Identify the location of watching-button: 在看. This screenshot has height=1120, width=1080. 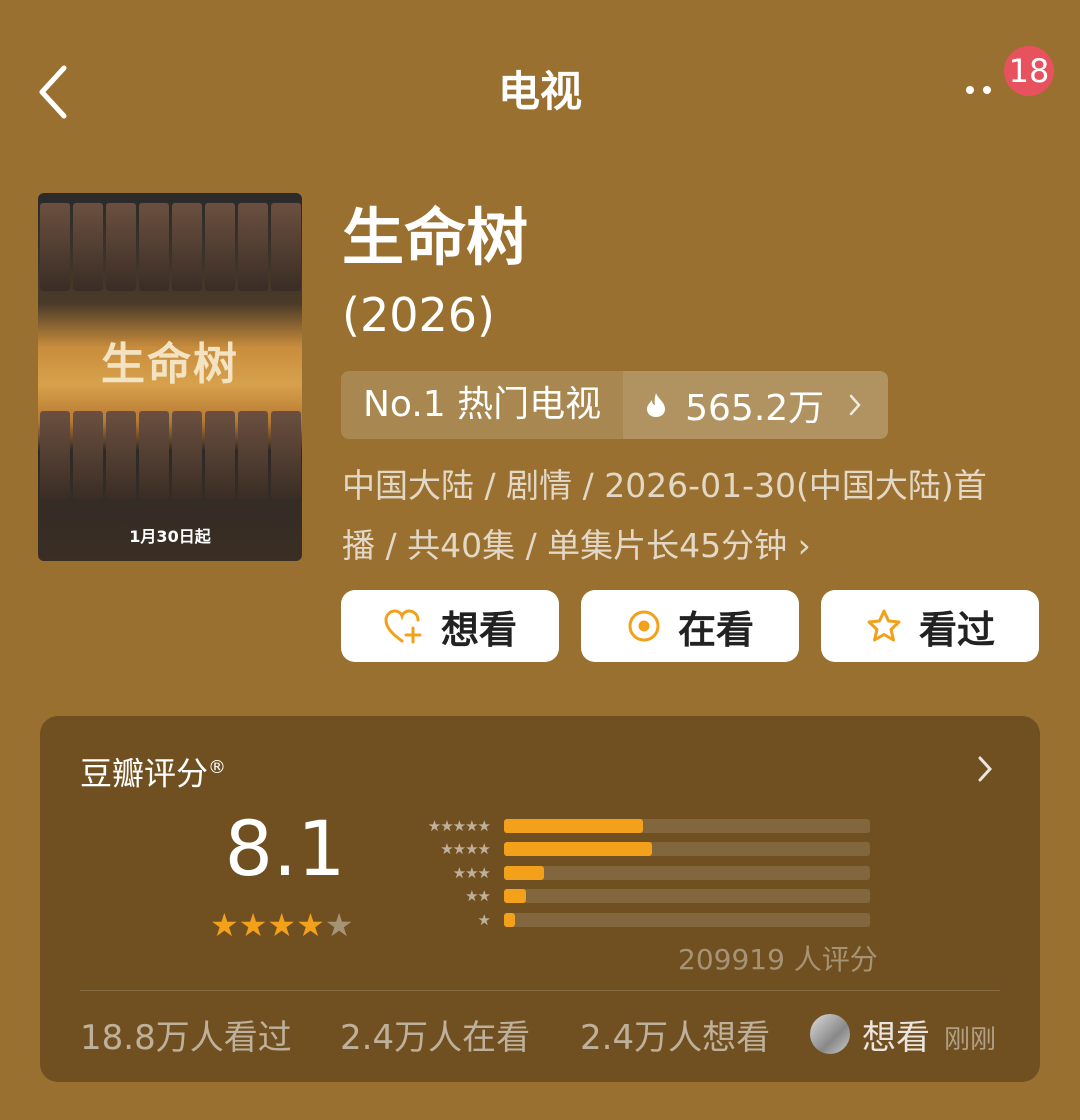
(690, 626).